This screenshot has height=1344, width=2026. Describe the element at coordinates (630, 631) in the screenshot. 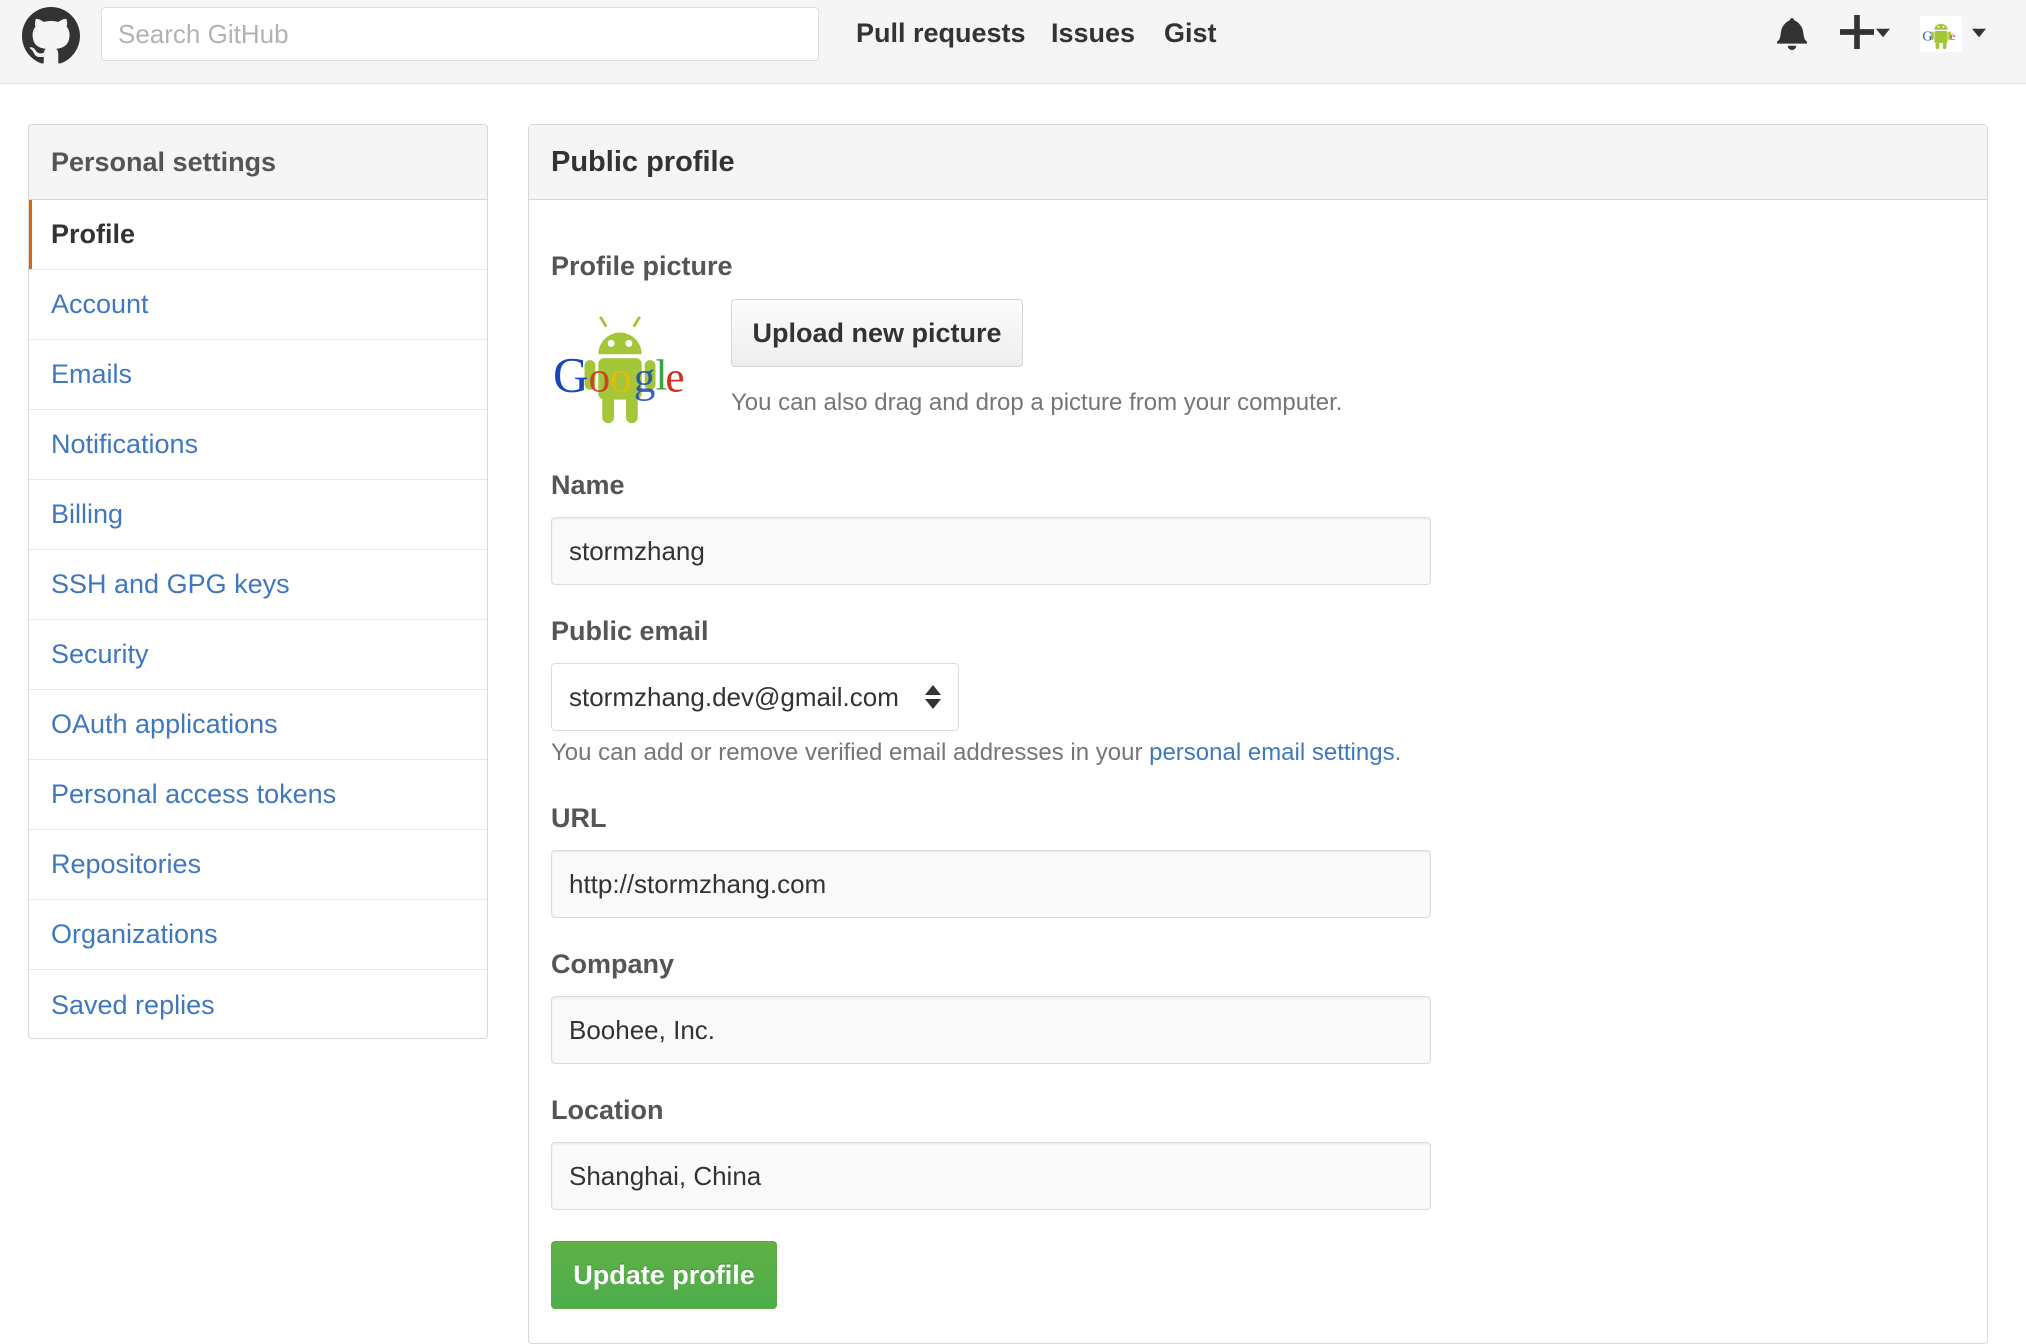

I see `public-email-label: Public email` at that location.